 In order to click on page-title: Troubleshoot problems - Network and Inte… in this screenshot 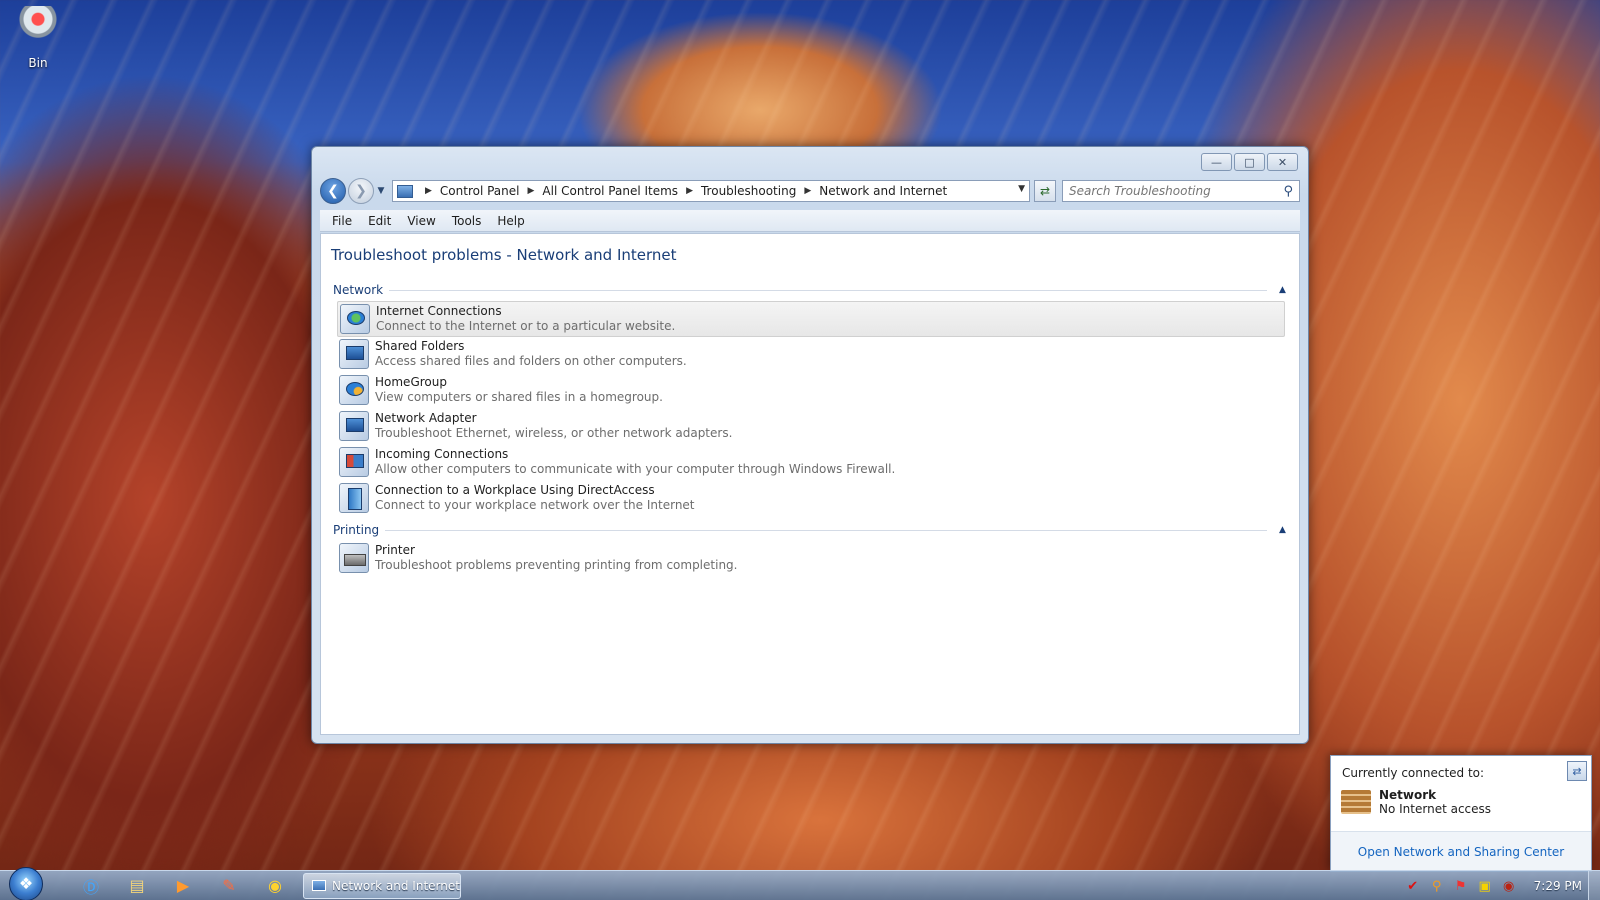, I will do `click(504, 255)`.